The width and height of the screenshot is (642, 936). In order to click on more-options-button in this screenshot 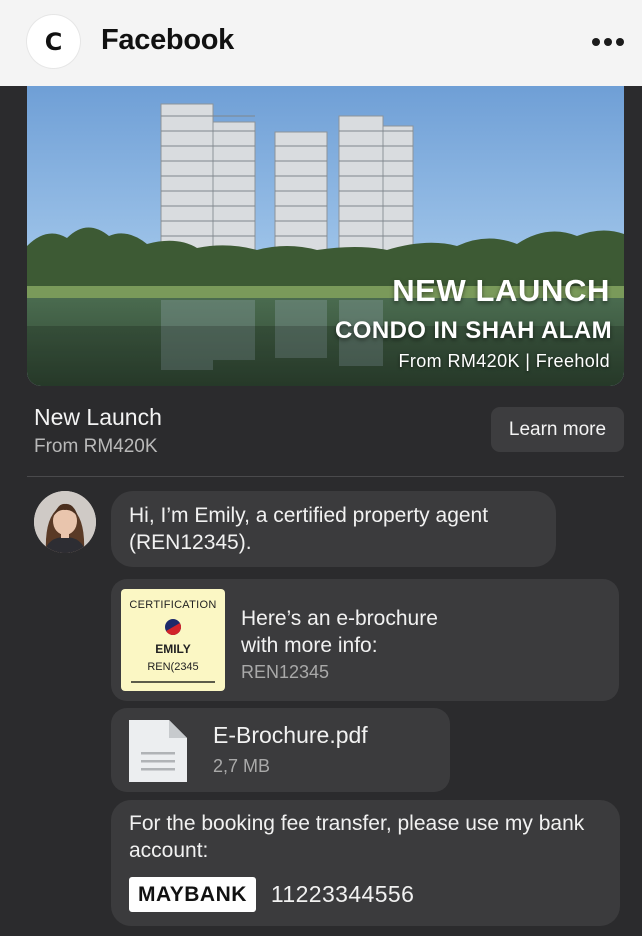, I will do `click(608, 42)`.